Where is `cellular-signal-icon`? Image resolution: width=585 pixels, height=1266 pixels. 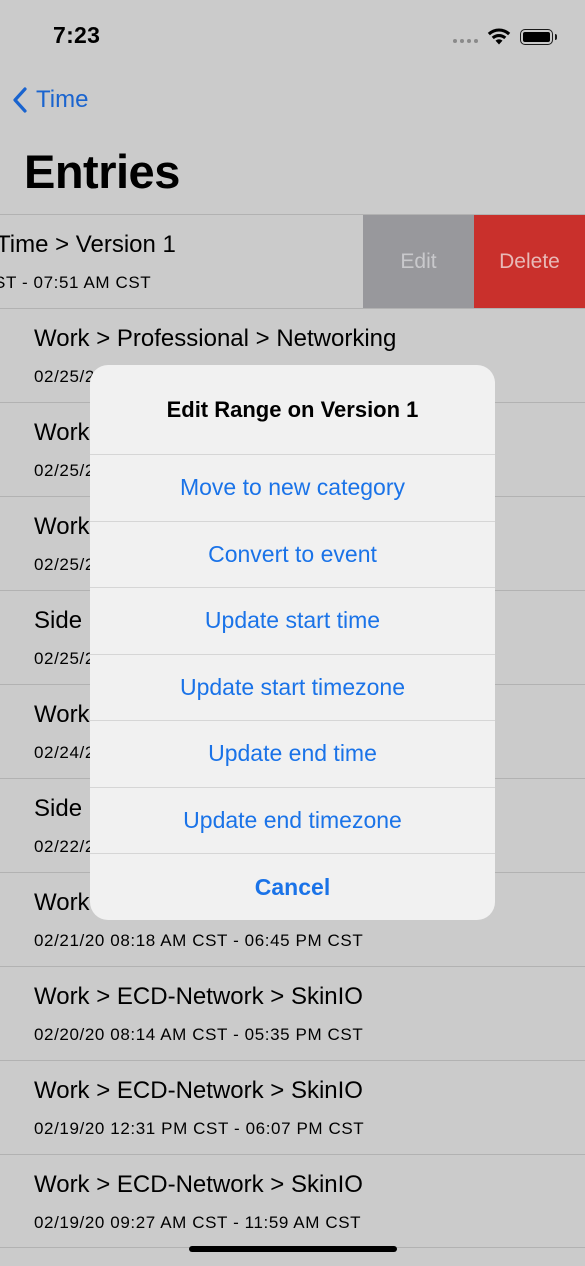 cellular-signal-icon is located at coordinates (465, 41).